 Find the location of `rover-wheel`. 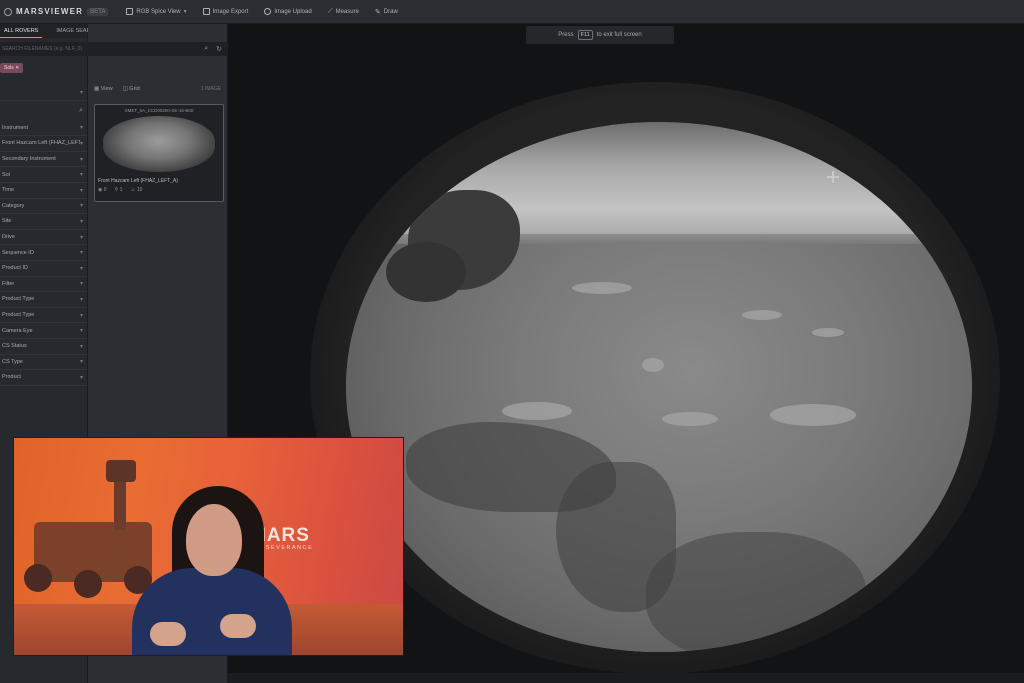

rover-wheel is located at coordinates (88, 584).